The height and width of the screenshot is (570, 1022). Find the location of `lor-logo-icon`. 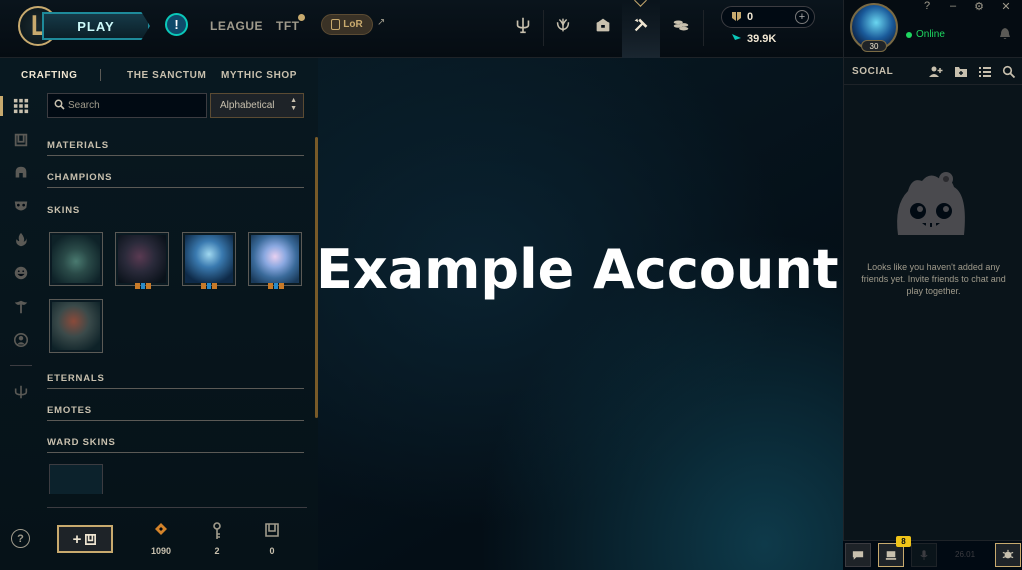

lor-logo-icon is located at coordinates (336, 24).